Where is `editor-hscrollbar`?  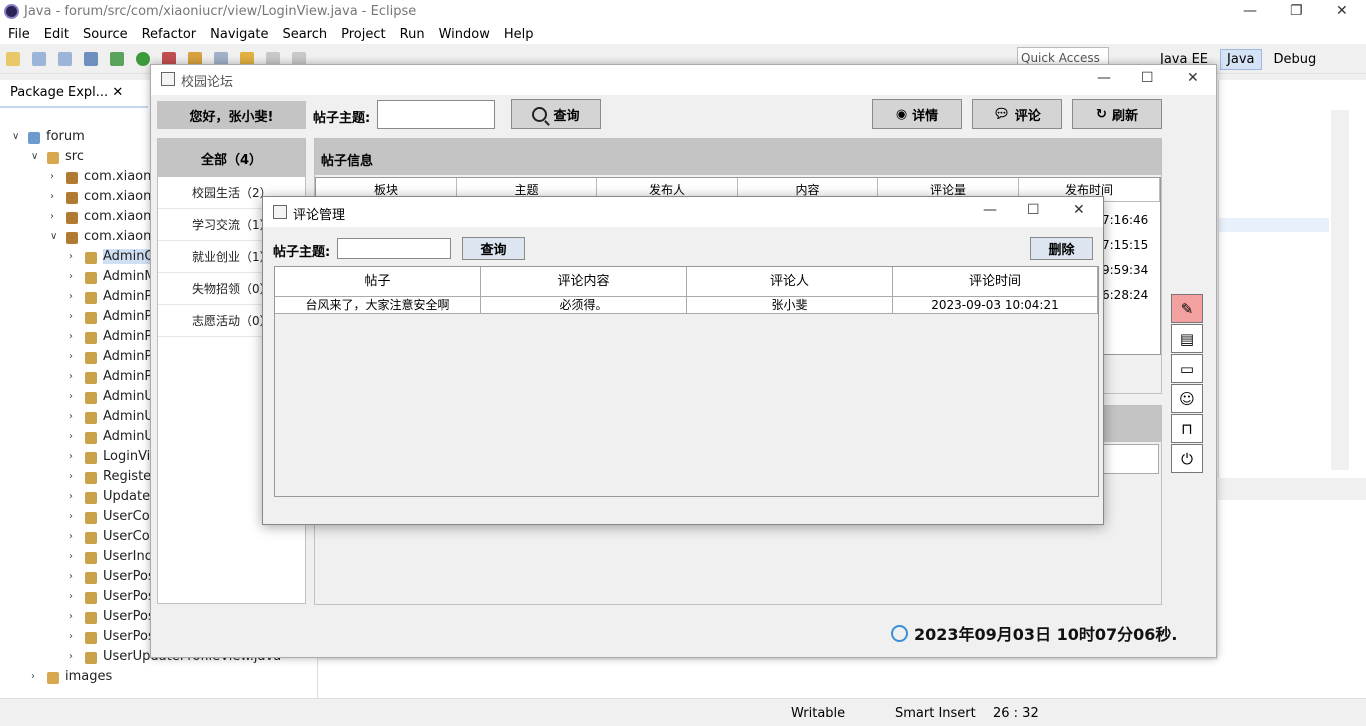 editor-hscrollbar is located at coordinates (842, 679).